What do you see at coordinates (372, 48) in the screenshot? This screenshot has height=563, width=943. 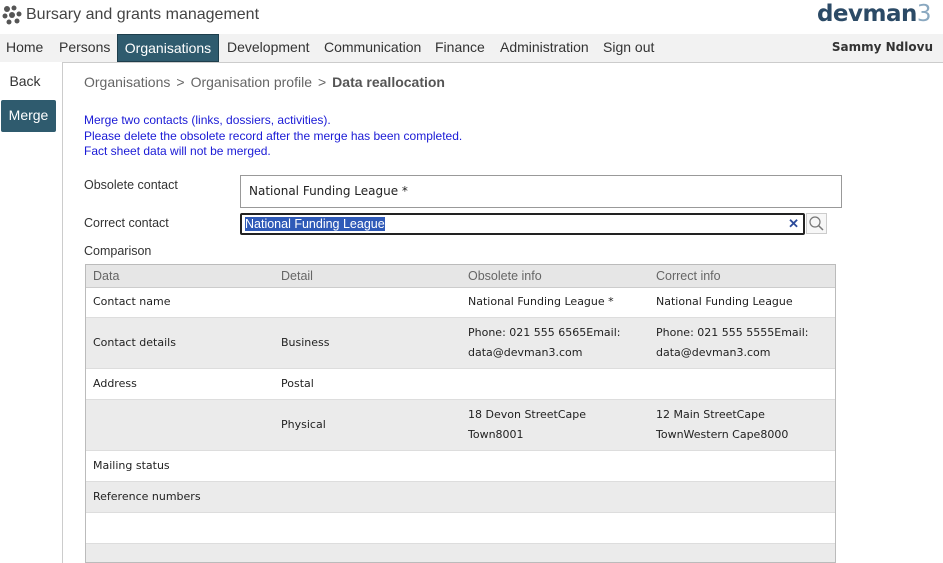 I see `nav-communication: Communication` at bounding box center [372, 48].